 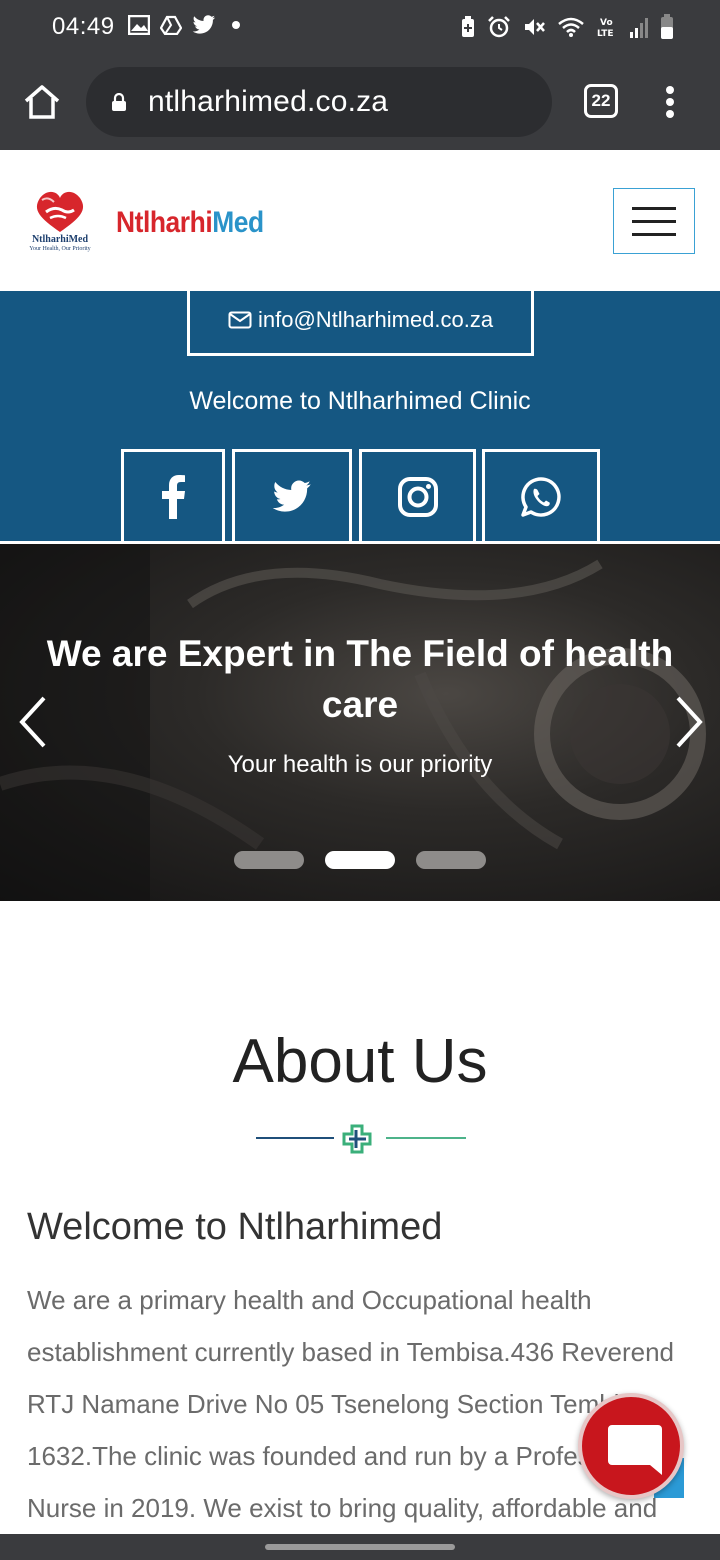 What do you see at coordinates (468, 26) in the screenshot?
I see `battery-saver-icon` at bounding box center [468, 26].